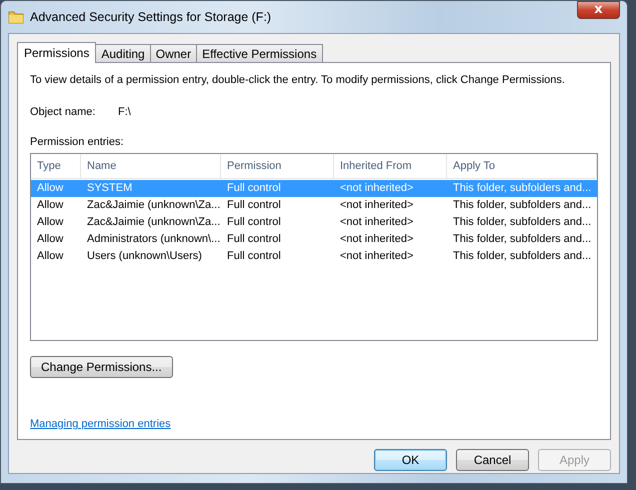 This screenshot has width=636, height=490. I want to click on tab: Effective Permissions, so click(259, 53).